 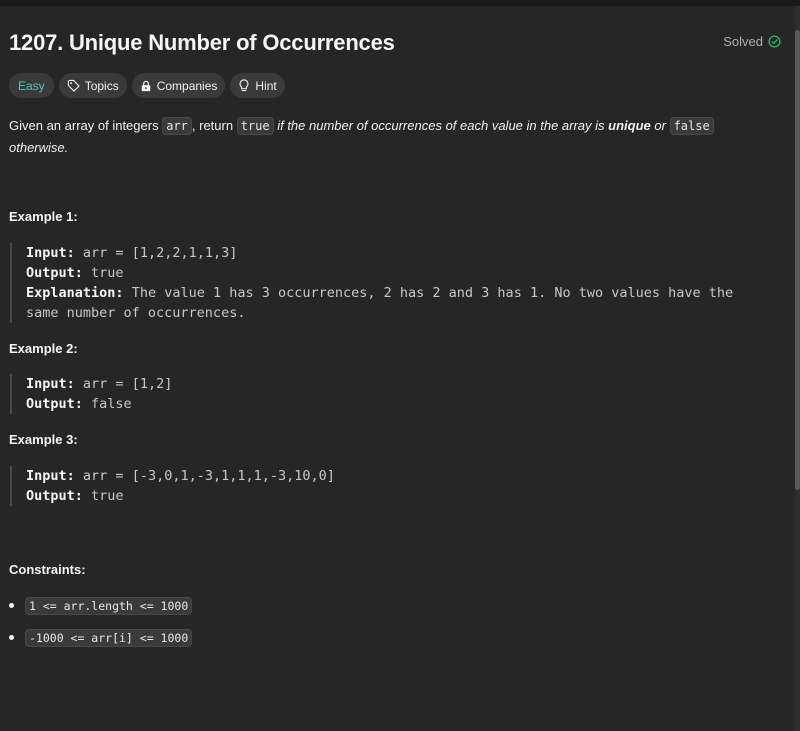 I want to click on constraint-item: 1 <= arr.length <= 1000, so click(x=101, y=613).